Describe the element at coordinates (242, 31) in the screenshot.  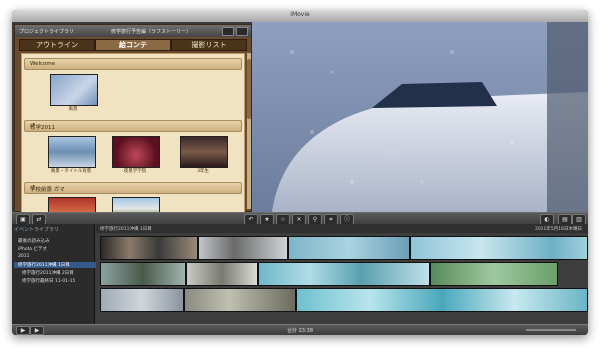
I see `playback-button` at that location.